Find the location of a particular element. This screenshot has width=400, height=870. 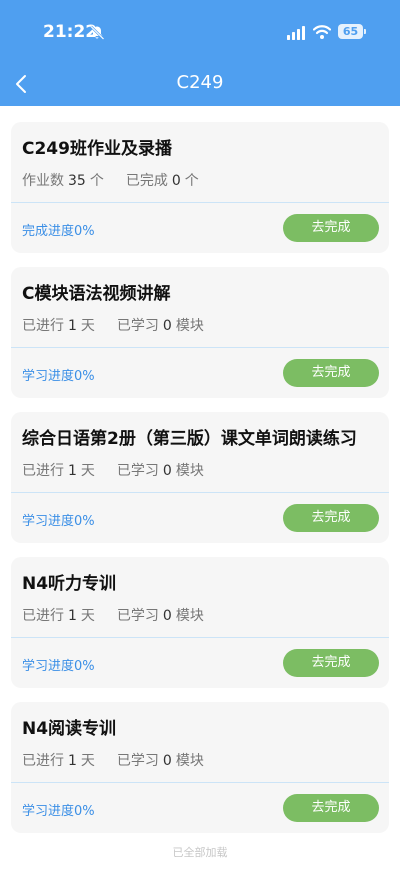

card-title: 综合日语第2册（第三版）课文单词朗读练习 is located at coordinates (189, 439).